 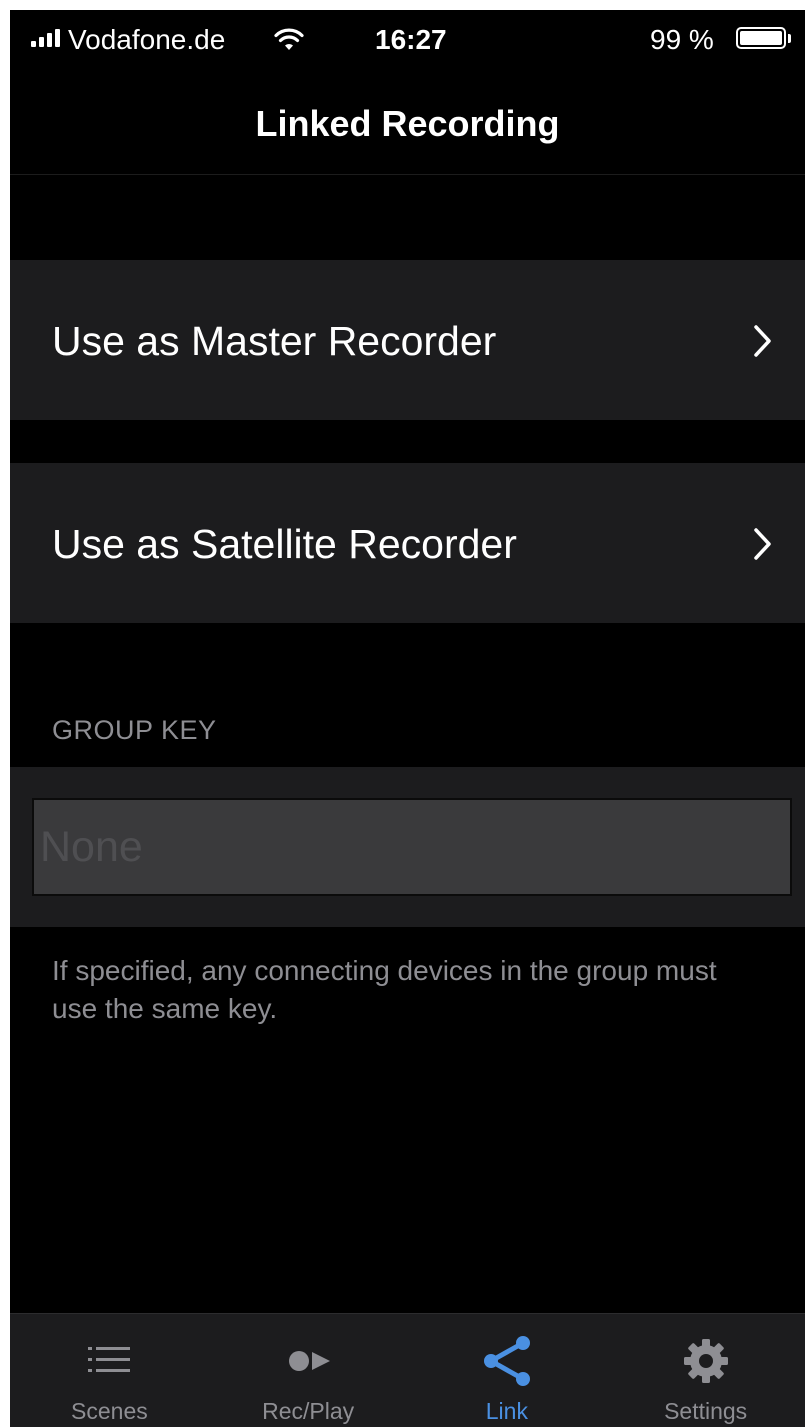 I want to click on tab-scenes-label: Scenes, so click(x=109, y=1411).